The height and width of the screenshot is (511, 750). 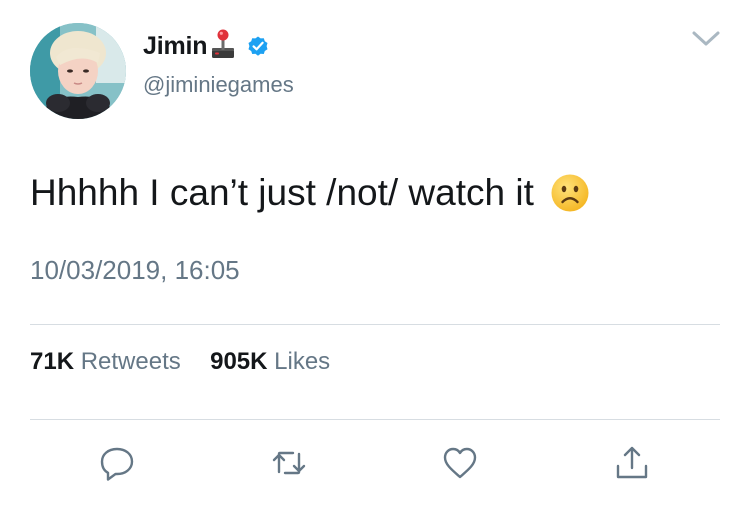 I want to click on likes-count: 905K, so click(x=239, y=361).